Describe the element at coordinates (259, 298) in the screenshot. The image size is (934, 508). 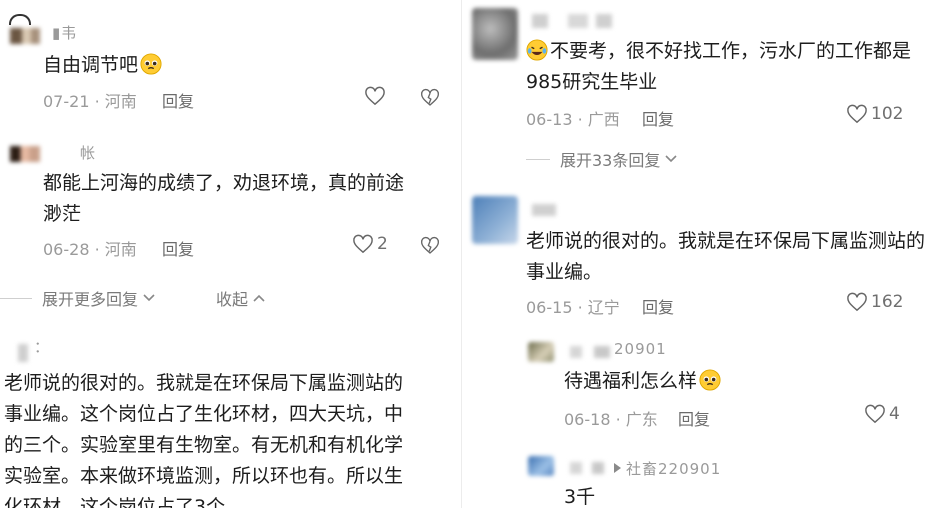
I see `chevron-up-icon` at that location.